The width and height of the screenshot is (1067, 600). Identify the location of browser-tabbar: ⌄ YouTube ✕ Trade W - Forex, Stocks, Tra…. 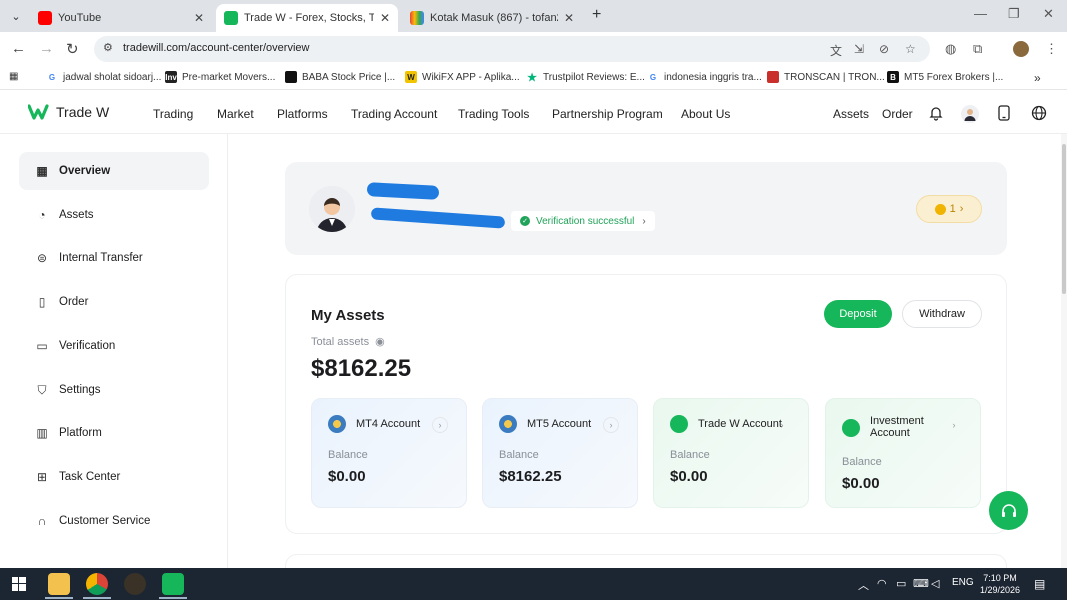
(533, 16).